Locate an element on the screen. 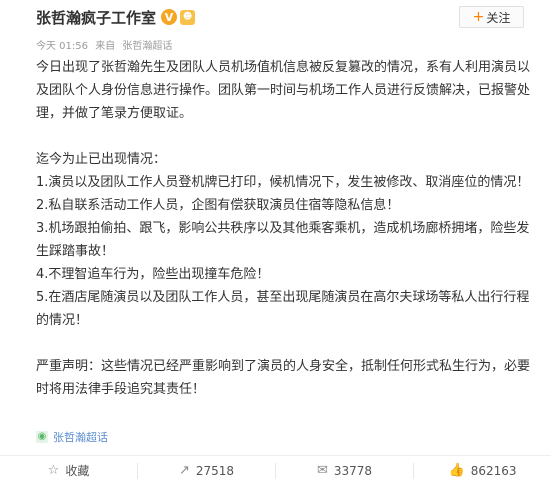  plus-icon: + is located at coordinates (478, 17).